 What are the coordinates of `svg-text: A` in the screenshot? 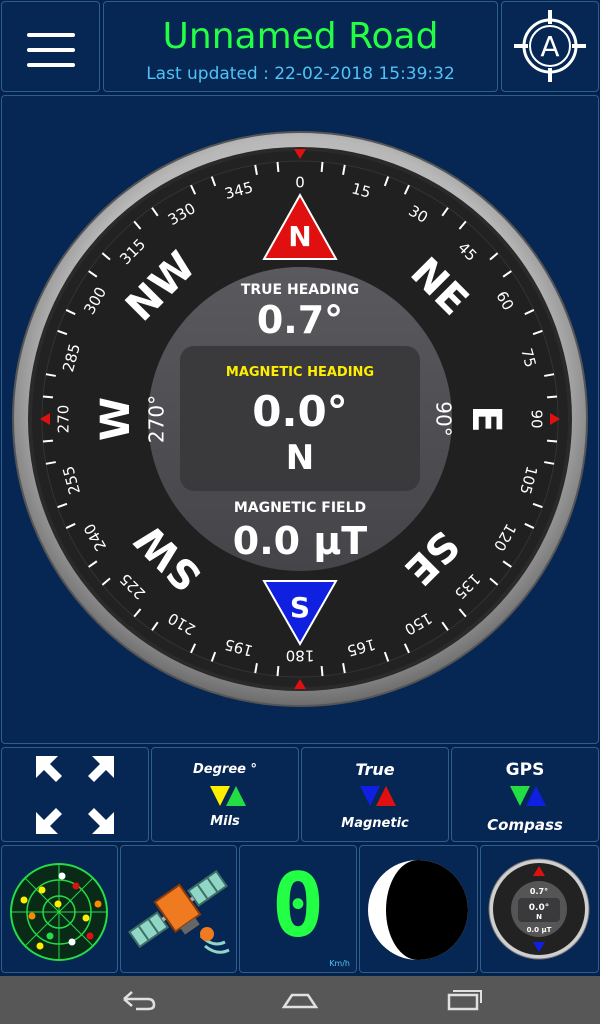 It's located at (549, 46).